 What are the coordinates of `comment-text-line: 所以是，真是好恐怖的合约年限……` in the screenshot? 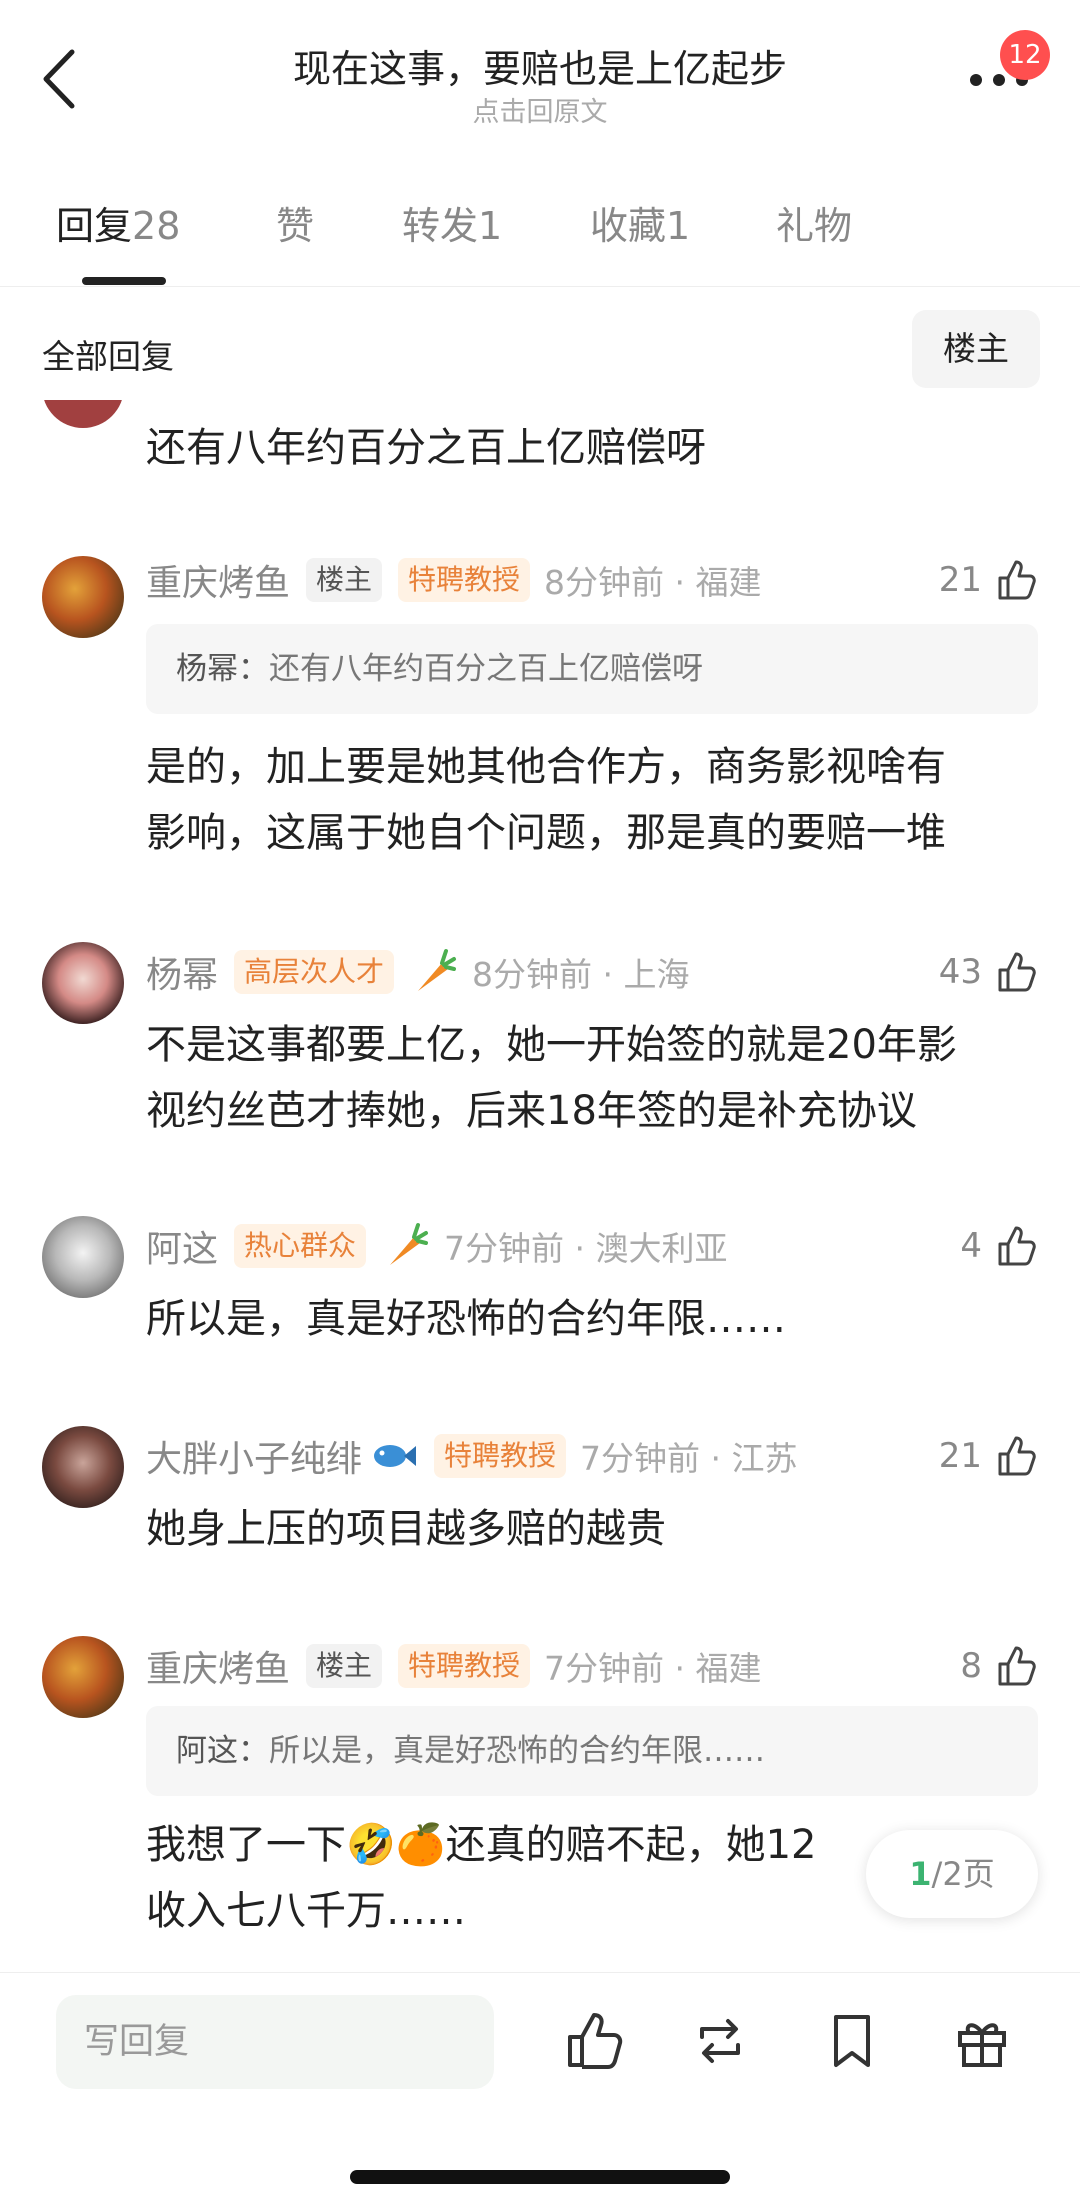 It's located at (466, 1319).